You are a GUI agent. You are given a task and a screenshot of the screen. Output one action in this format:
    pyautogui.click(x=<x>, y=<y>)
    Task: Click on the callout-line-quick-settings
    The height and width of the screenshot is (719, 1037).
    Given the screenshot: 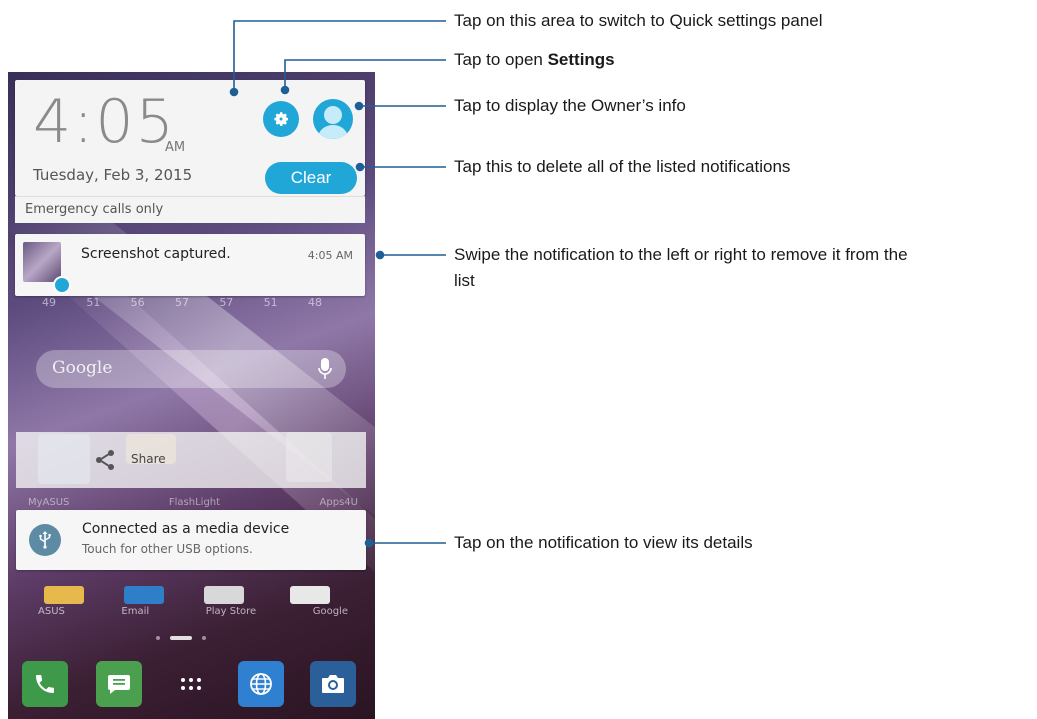 What is the action you would take?
    pyautogui.click(x=339, y=56)
    